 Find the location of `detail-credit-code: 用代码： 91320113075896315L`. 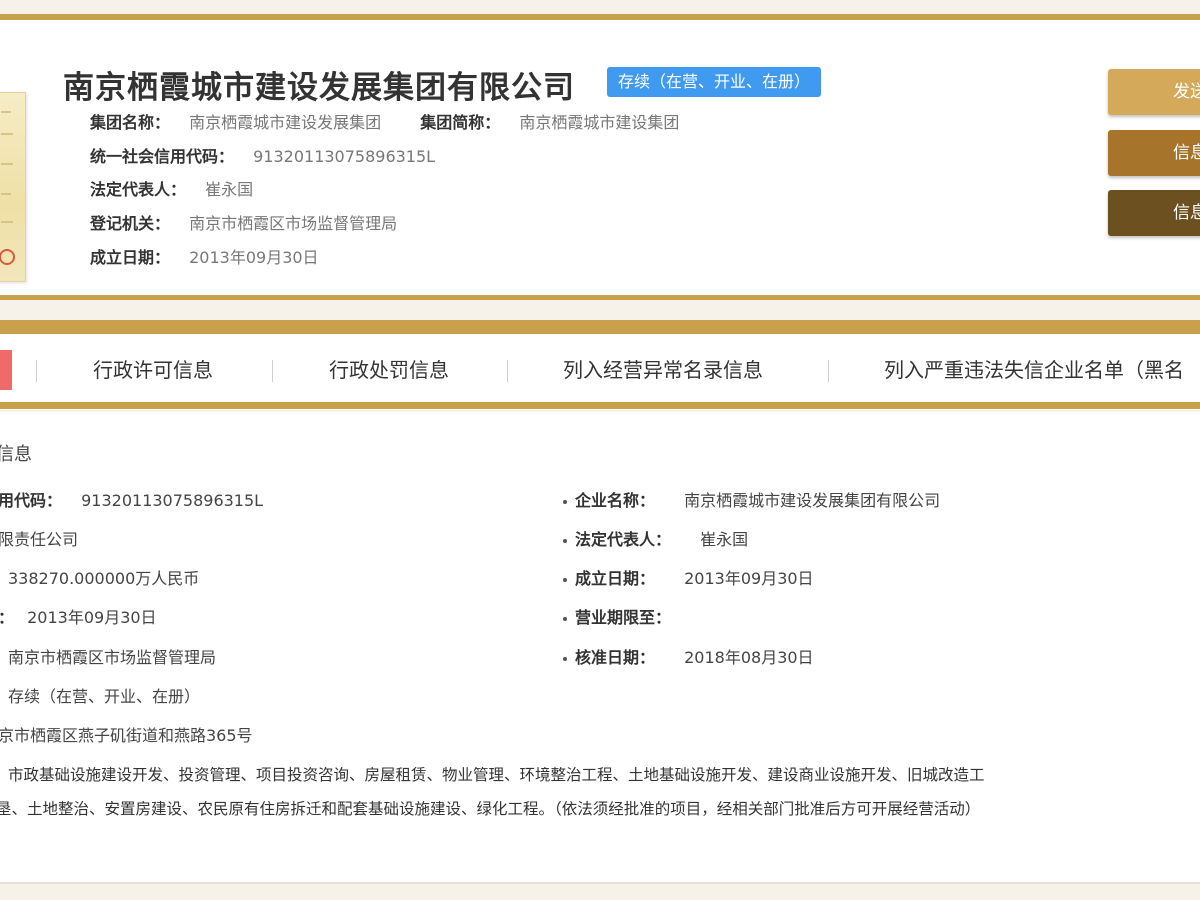

detail-credit-code: 用代码： 91320113075896315L is located at coordinates (132, 500).